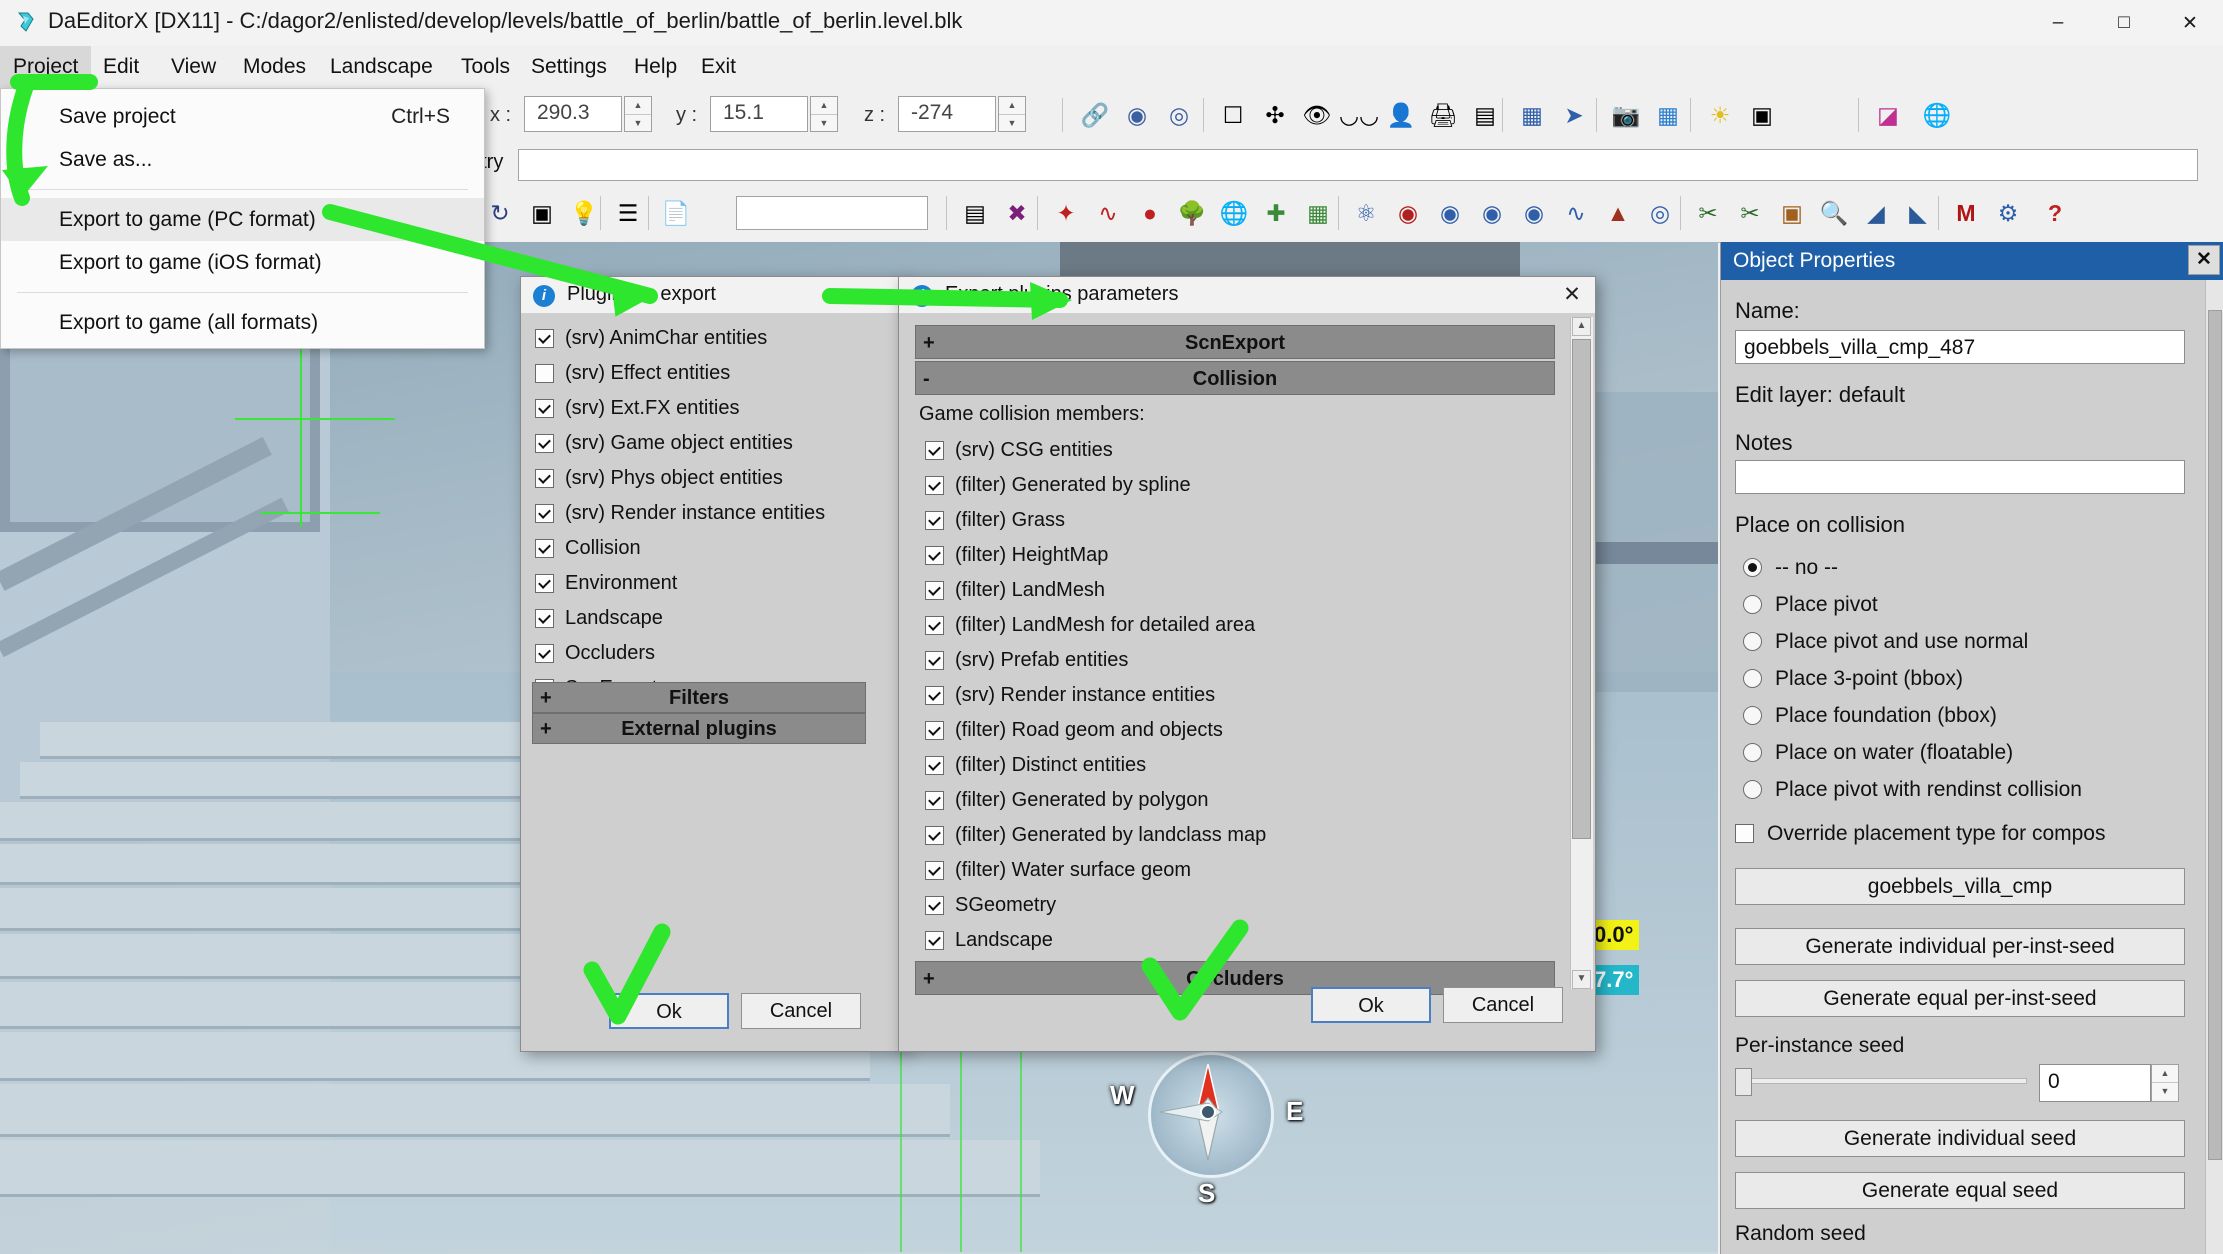  I want to click on menu-help: Help, so click(655, 67).